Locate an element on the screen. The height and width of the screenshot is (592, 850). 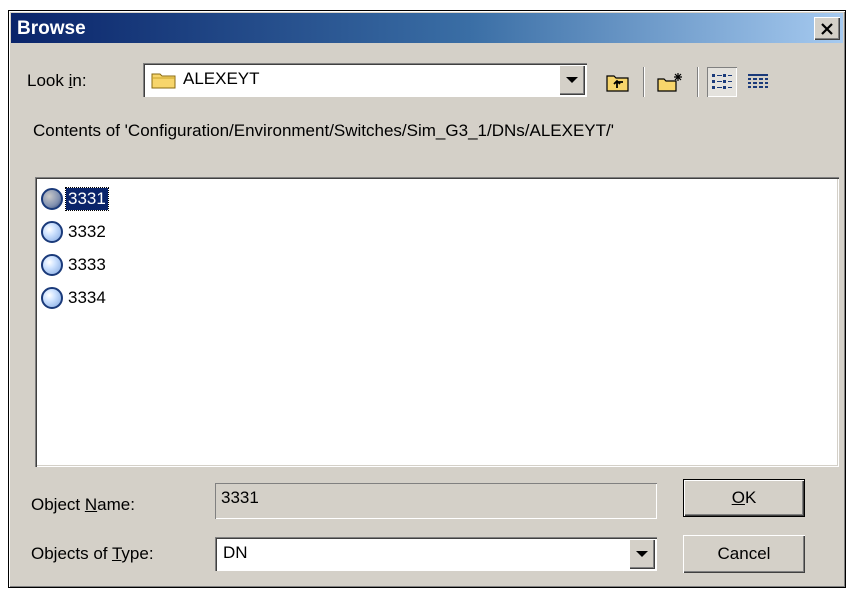
create-new-folder-button is located at coordinates (670, 82).